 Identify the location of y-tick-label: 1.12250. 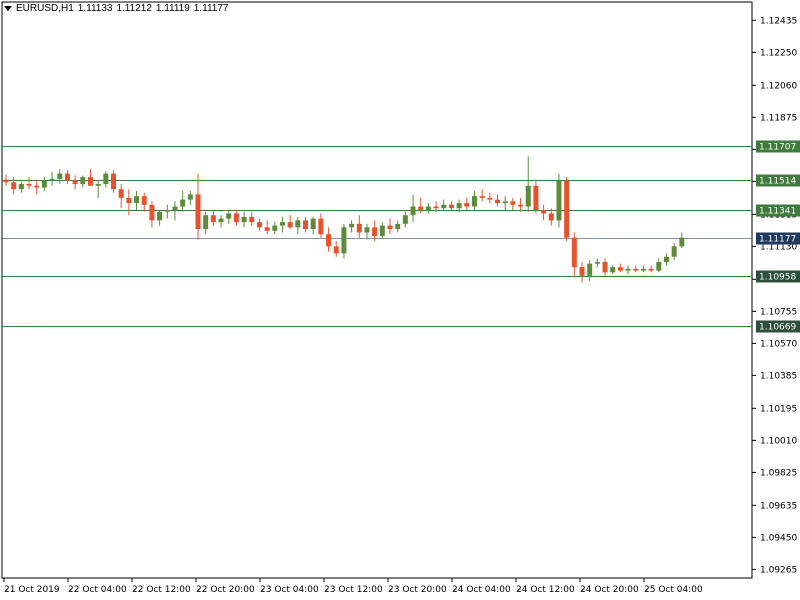
(778, 53).